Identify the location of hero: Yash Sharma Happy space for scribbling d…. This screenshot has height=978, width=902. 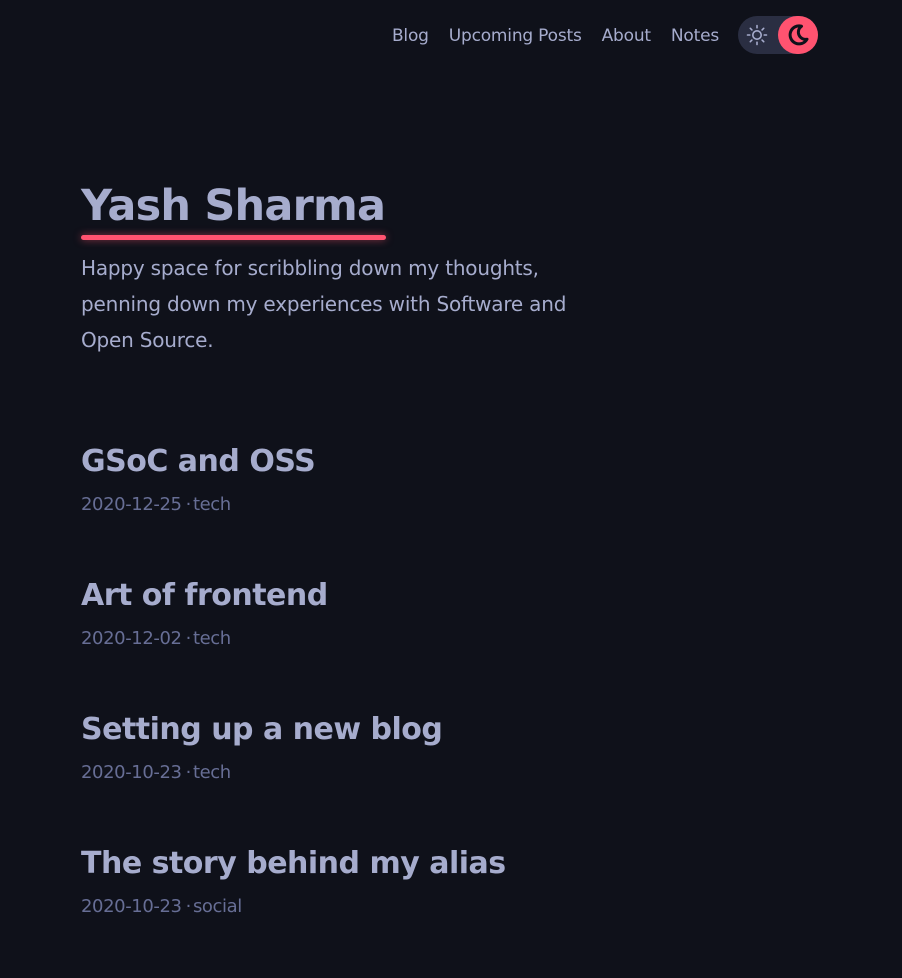
(341, 268).